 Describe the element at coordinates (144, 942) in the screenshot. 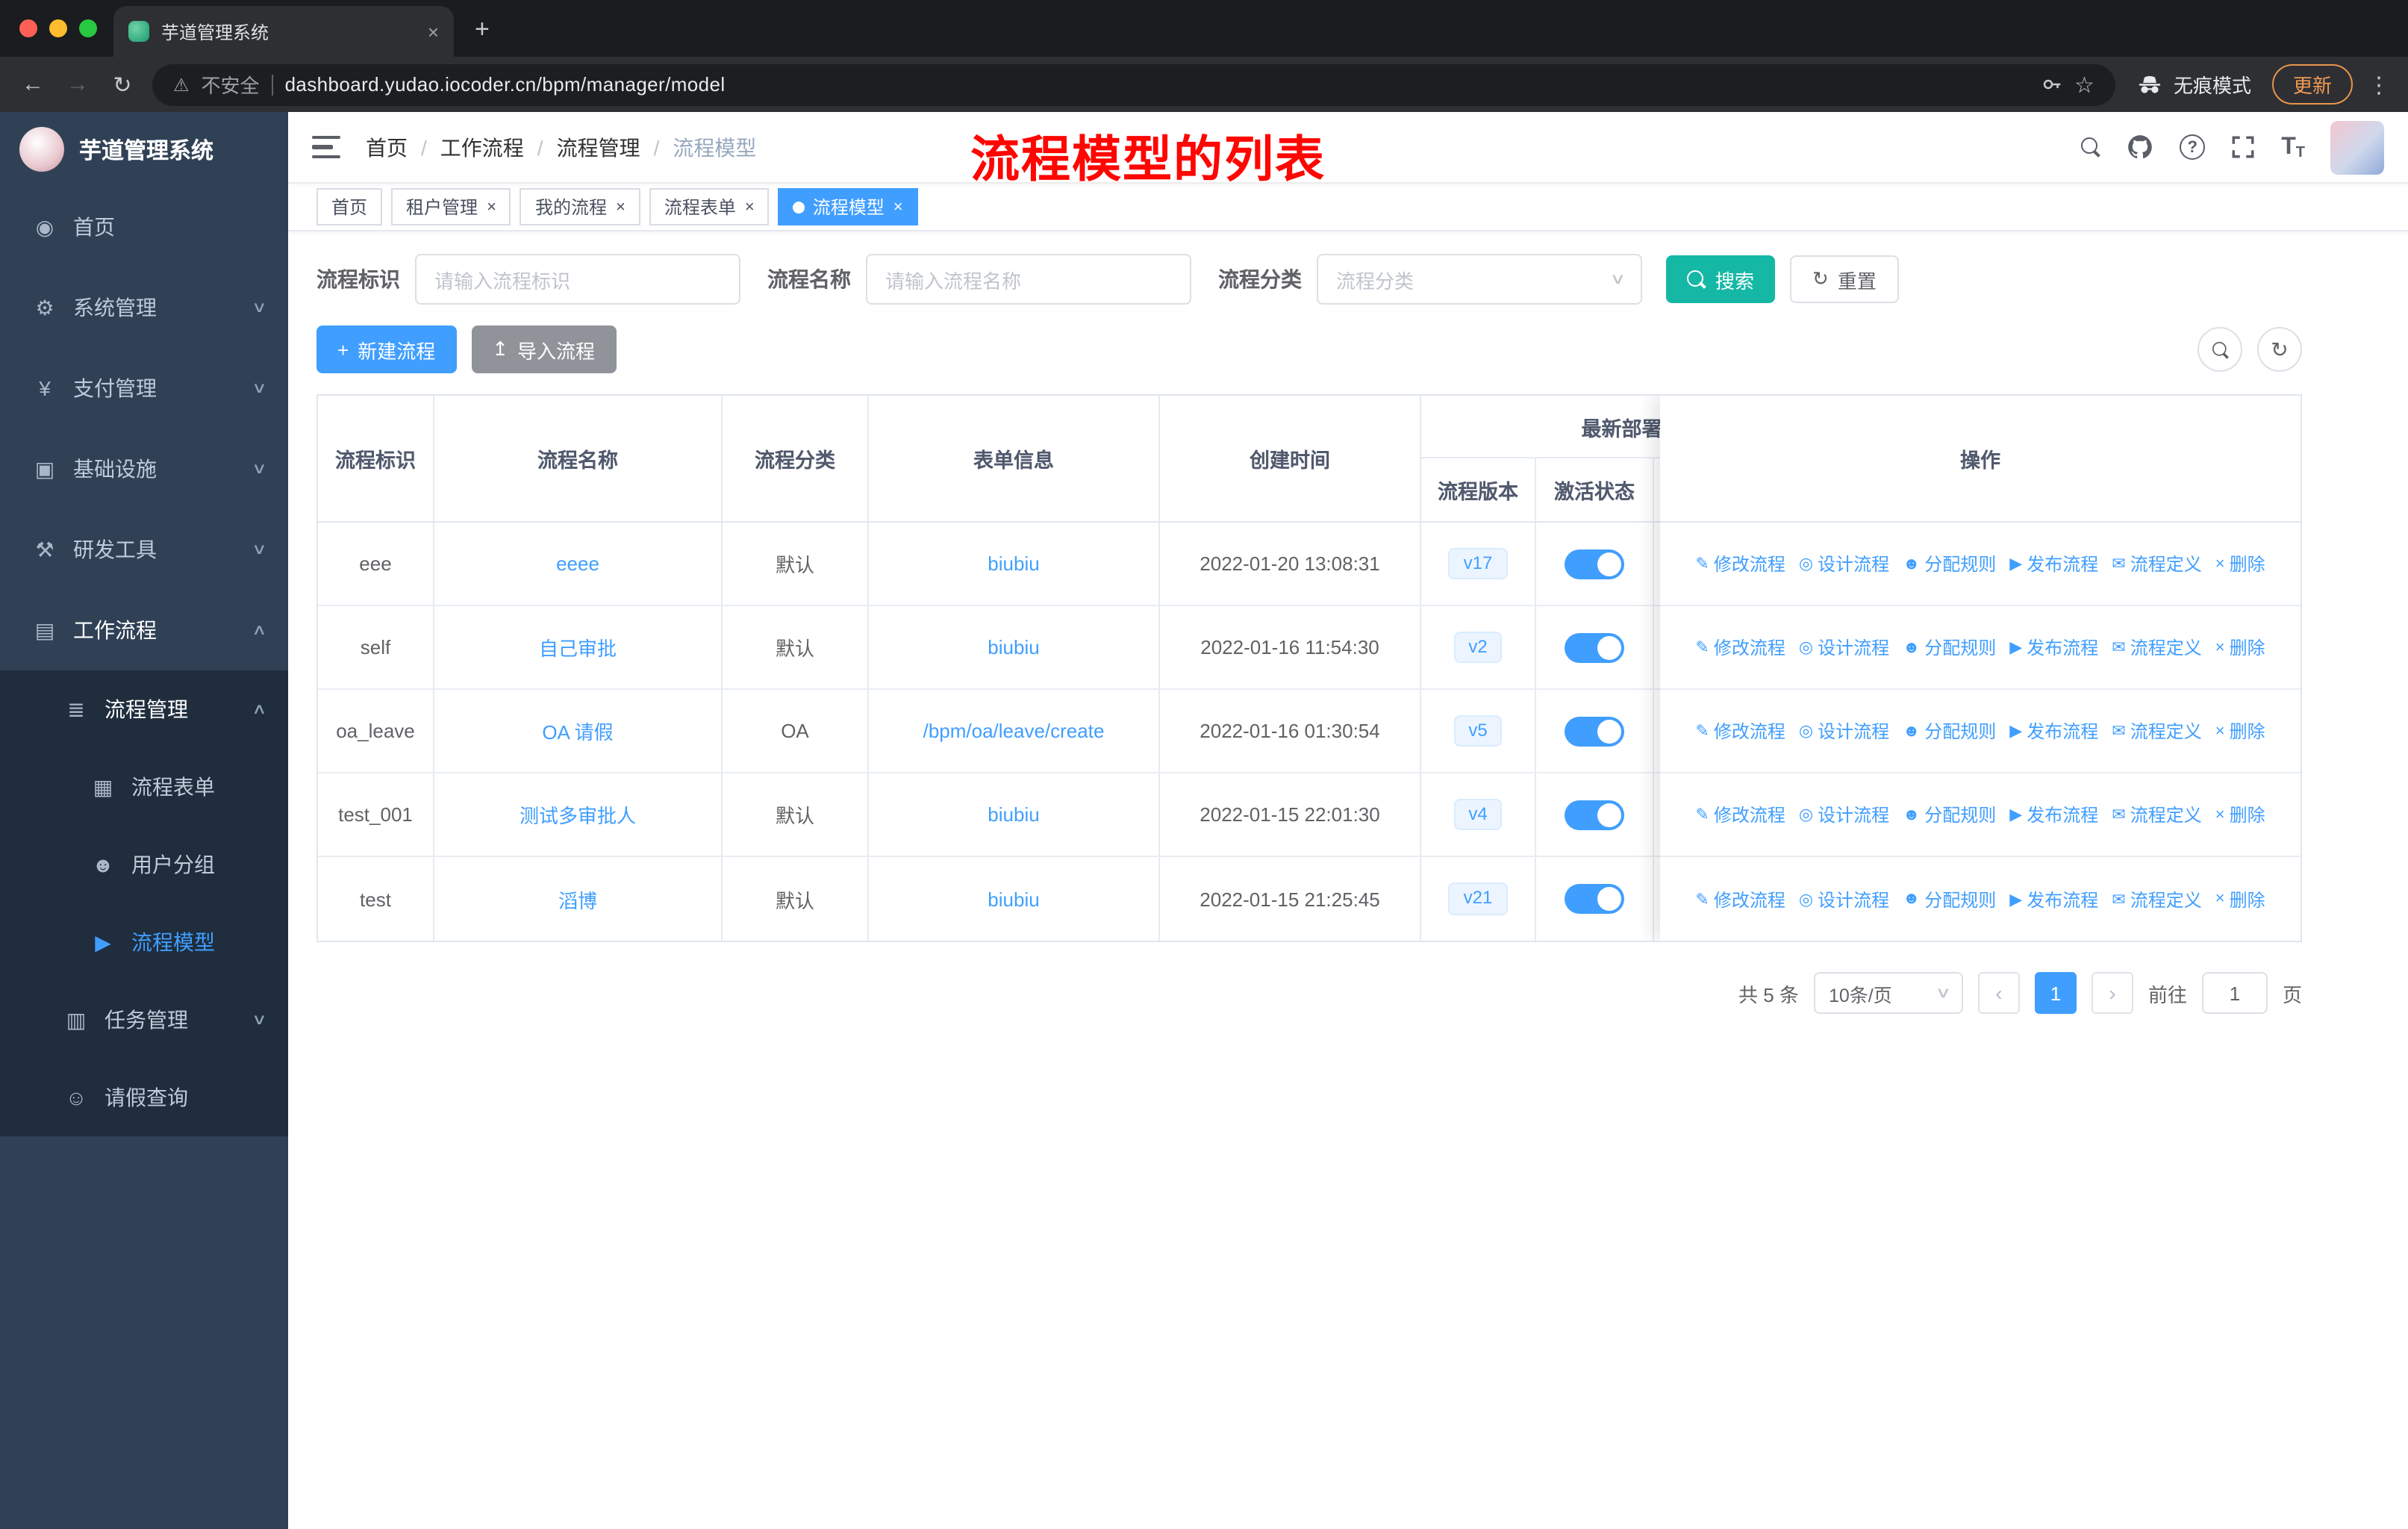

I see `sidebar-item-process-model: ▶ 流程模型` at that location.